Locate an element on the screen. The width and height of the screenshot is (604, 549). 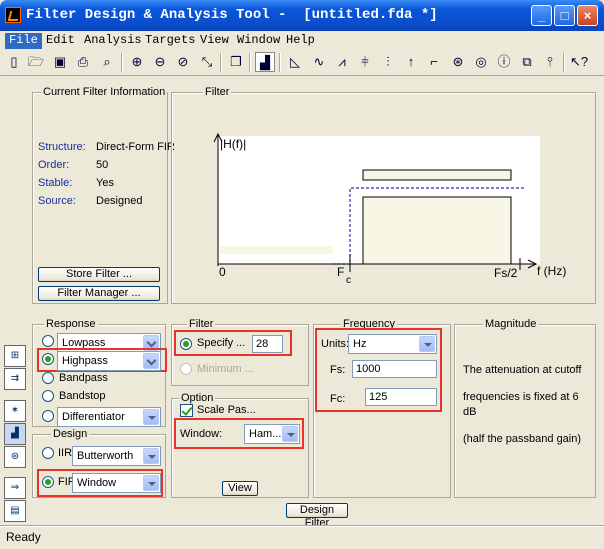
fc-input-label: Fc: is located at coordinates (338, 399).